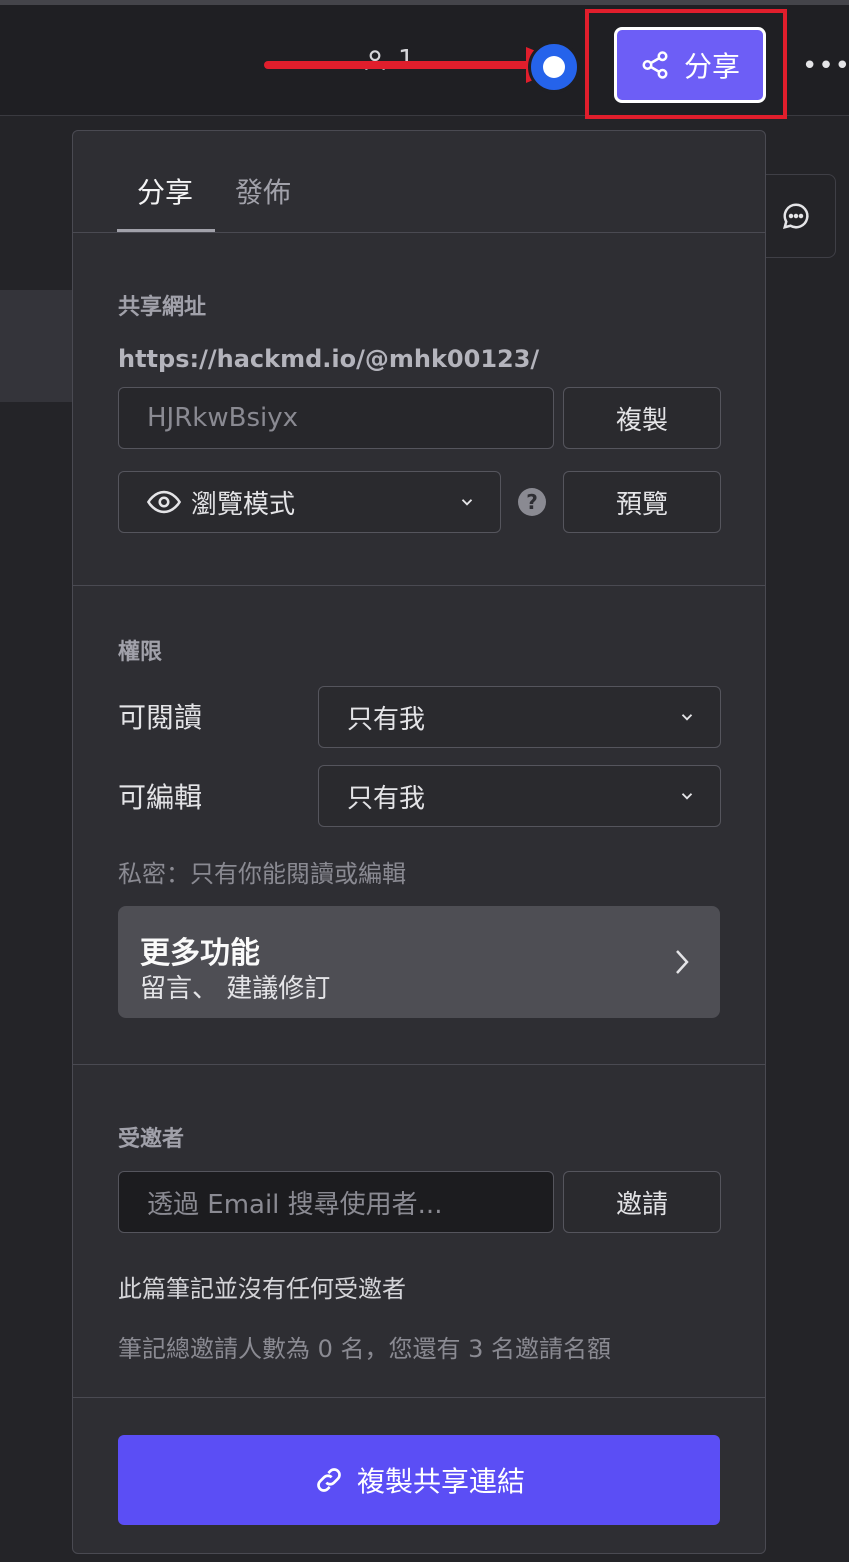 The width and height of the screenshot is (849, 1562). What do you see at coordinates (419, 182) in the screenshot?
I see `panel-tabs: 分享 發佈` at bounding box center [419, 182].